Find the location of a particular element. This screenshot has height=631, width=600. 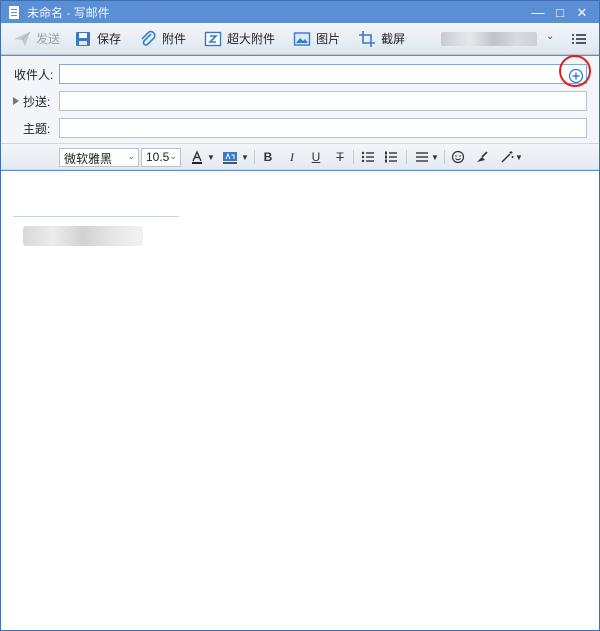

highlight-circle is located at coordinates (575, 71).